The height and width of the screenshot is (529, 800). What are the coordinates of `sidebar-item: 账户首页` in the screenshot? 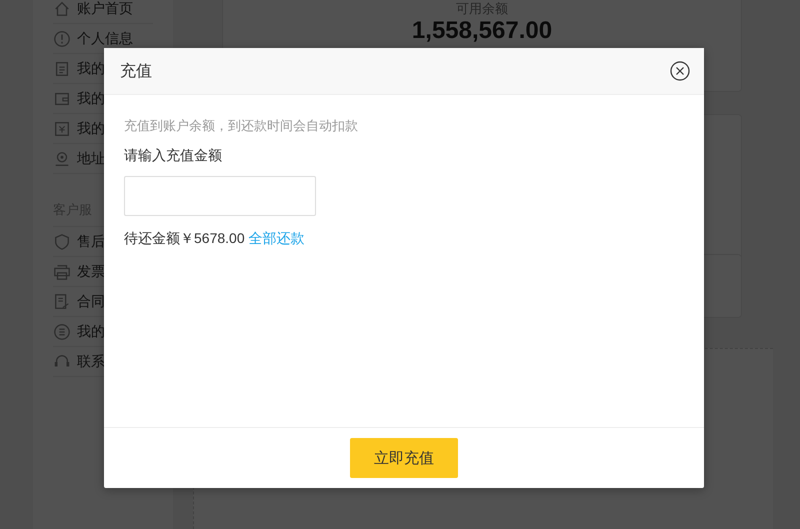 It's located at (105, 9).